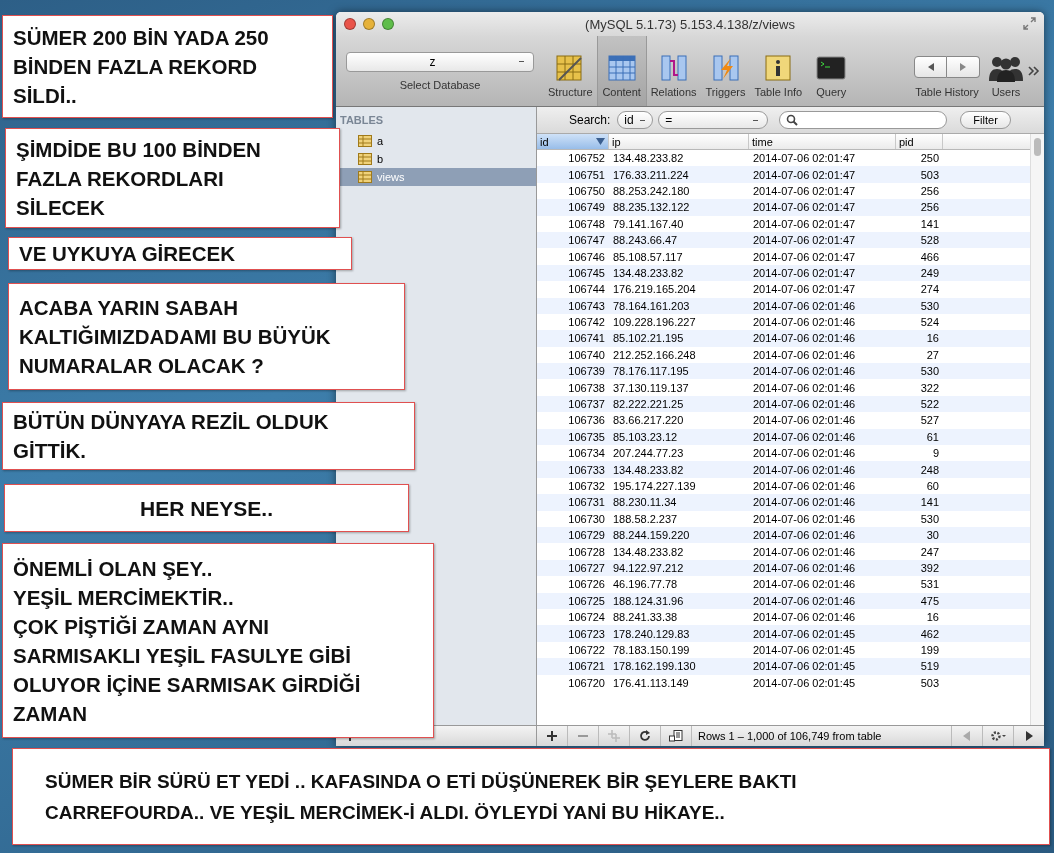 This screenshot has height=853, width=1054. What do you see at coordinates (175, 337) in the screenshot?
I see `annotation-text: ACABA YARIN SABAH KALTIĞIMIZDADAMI BU BÜYÜK NUMARALAR OLACAK ?` at bounding box center [175, 337].